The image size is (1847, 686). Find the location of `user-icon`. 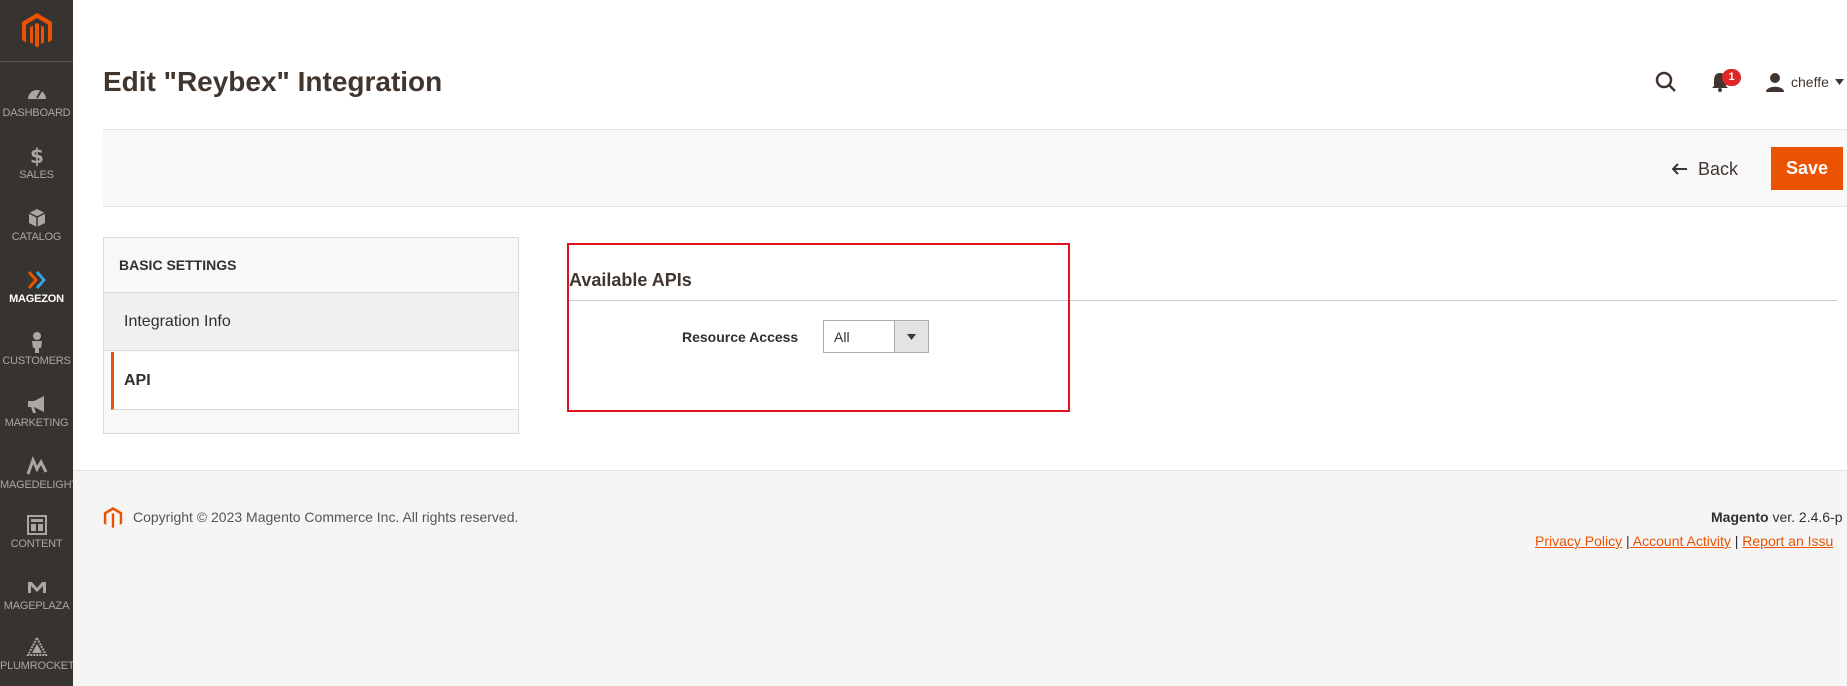

user-icon is located at coordinates (1775, 82).